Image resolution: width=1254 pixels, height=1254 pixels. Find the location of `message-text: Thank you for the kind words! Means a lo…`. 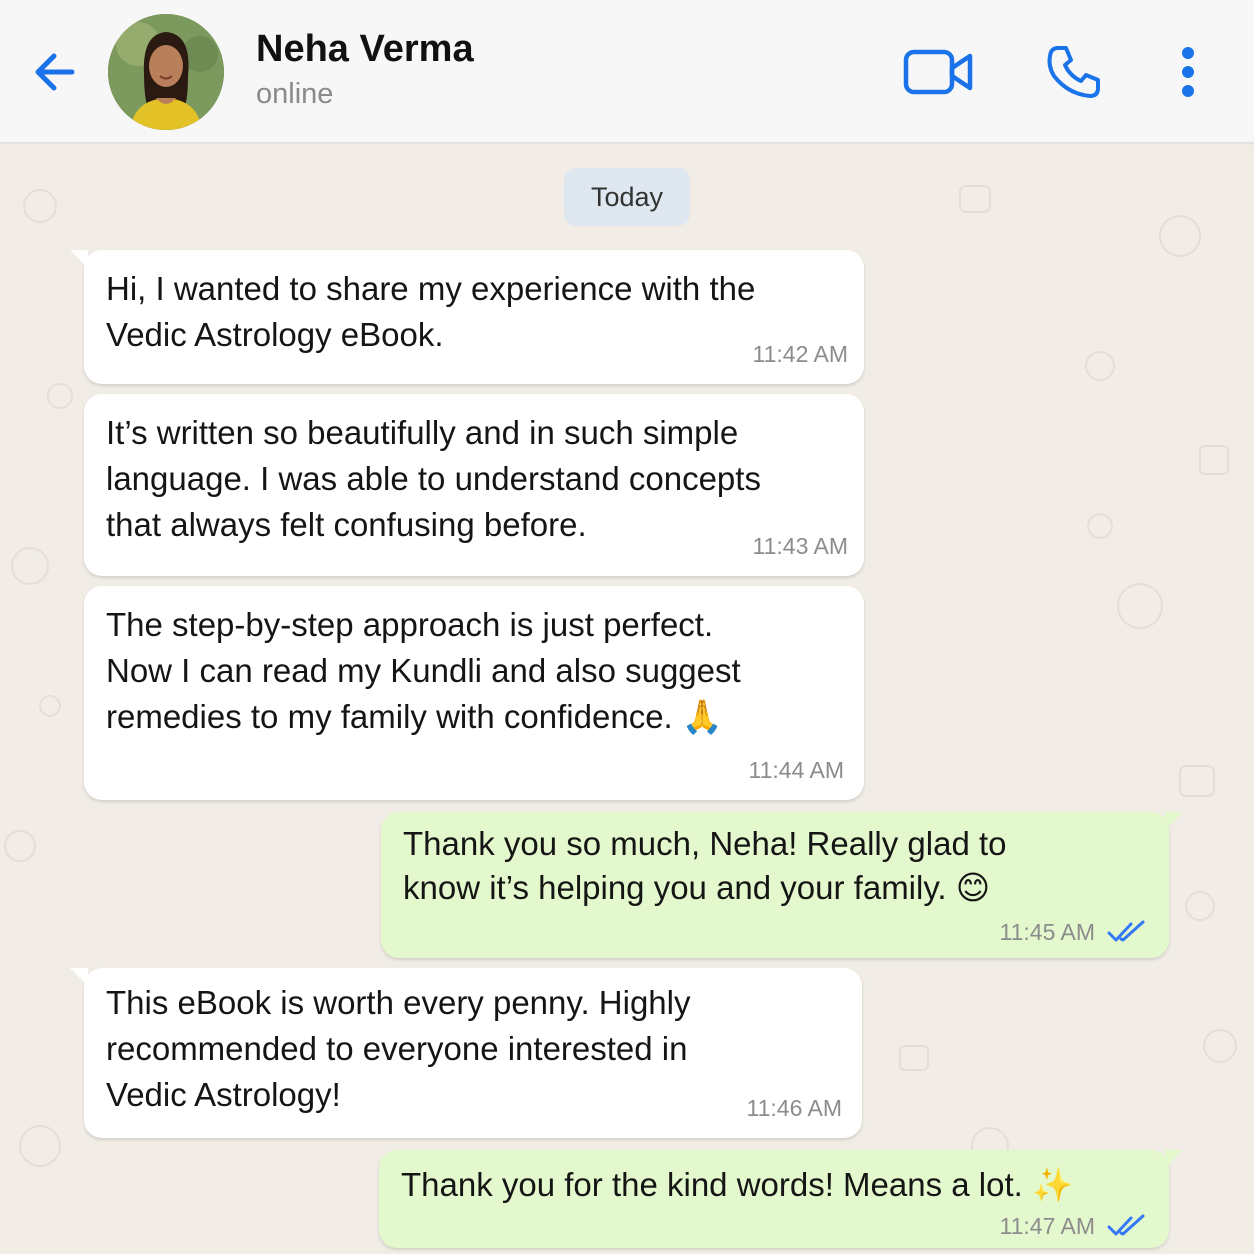

message-text: Thank you for the kind words! Means a lo… is located at coordinates (737, 1184).